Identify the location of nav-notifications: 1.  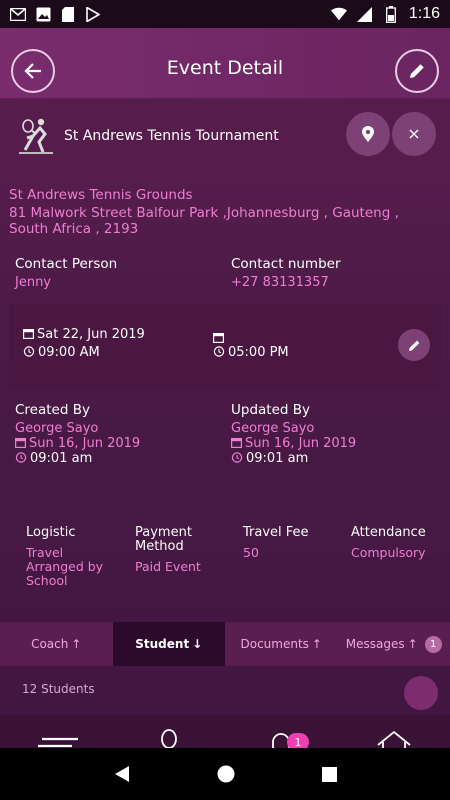
(281, 731).